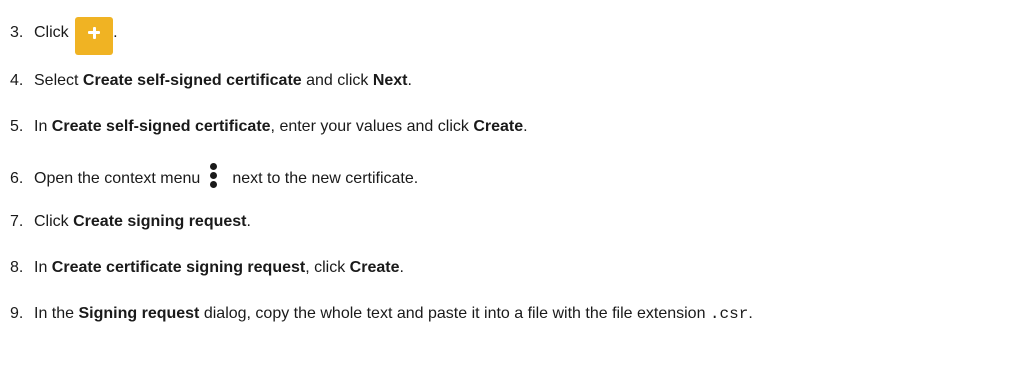 The height and width of the screenshot is (372, 1025). Describe the element at coordinates (17, 313) in the screenshot. I see `step-number: 9.` at that location.